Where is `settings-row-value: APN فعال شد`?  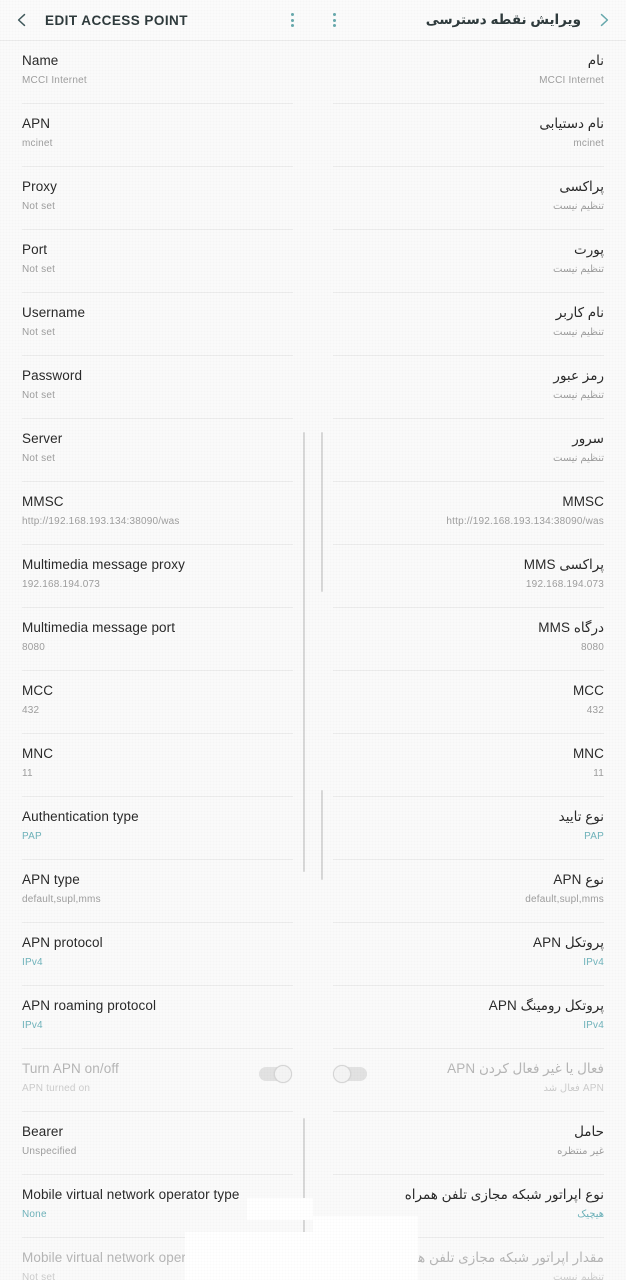
settings-row-value: APN فعال شد is located at coordinates (573, 1088).